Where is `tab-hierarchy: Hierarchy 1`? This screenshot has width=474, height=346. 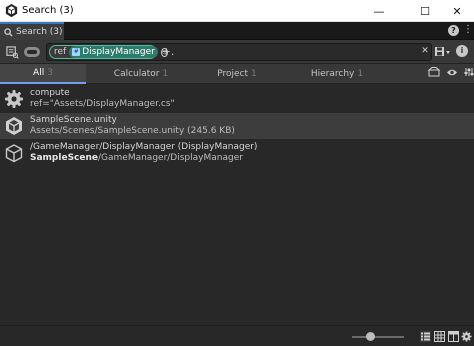 tab-hierarchy: Hierarchy 1 is located at coordinates (337, 74).